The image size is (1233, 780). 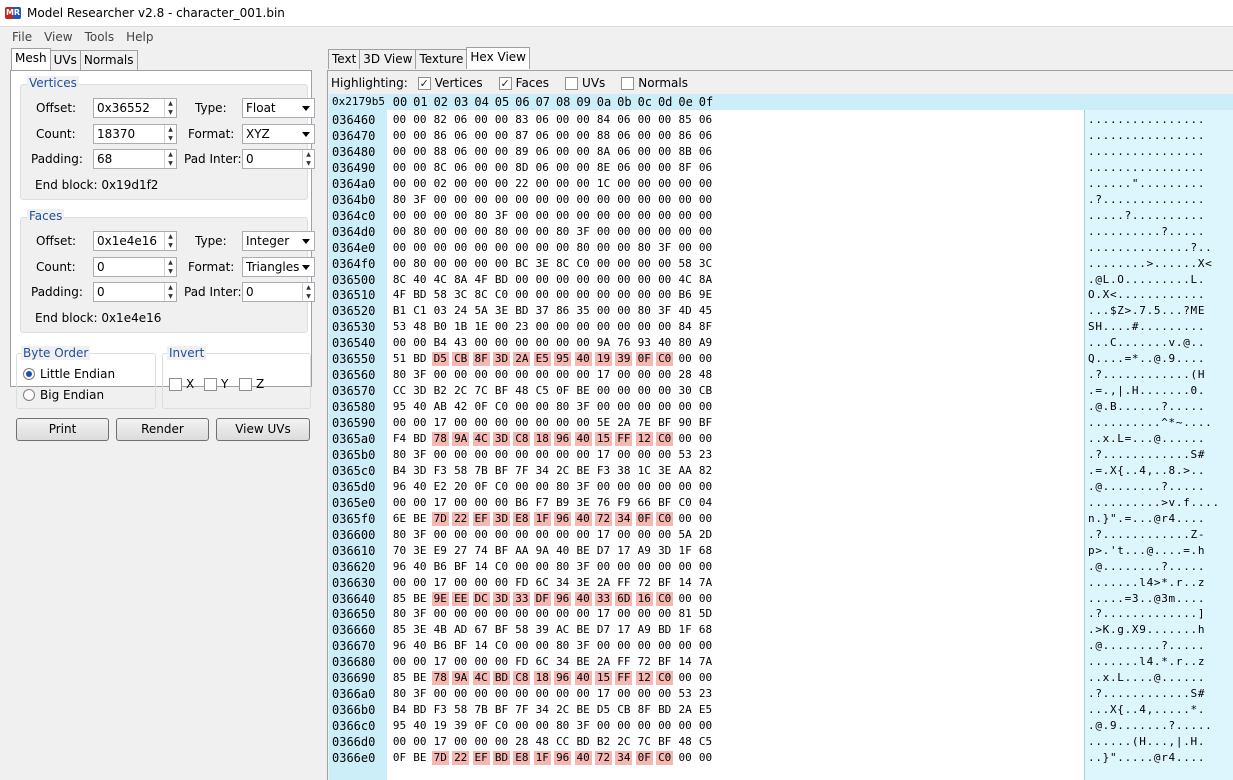 I want to click on hex-byte: 6C, so click(x=542, y=662).